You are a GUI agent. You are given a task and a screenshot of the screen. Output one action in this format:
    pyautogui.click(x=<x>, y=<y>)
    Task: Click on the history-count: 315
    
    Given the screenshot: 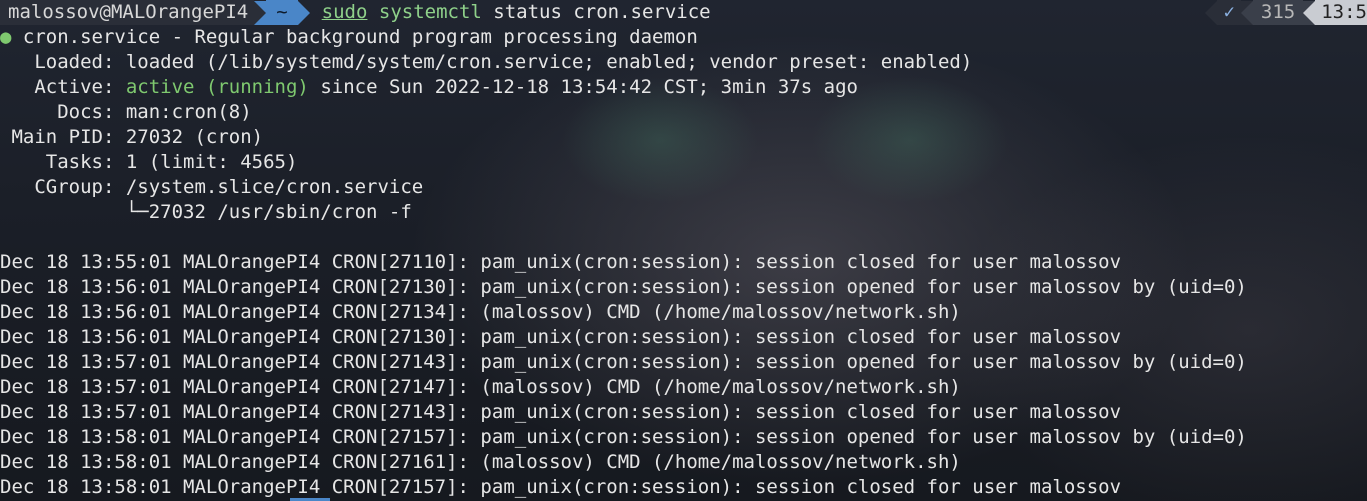 What is the action you would take?
    pyautogui.click(x=1278, y=12)
    